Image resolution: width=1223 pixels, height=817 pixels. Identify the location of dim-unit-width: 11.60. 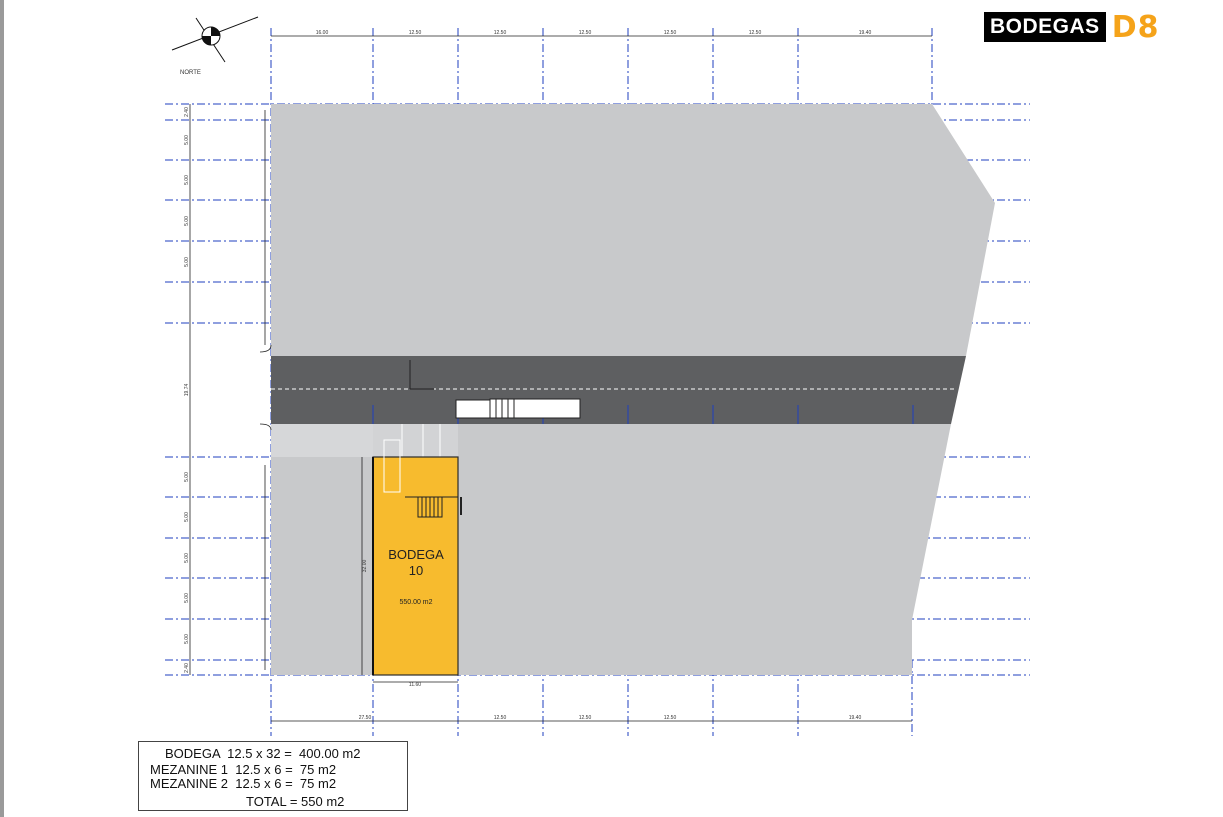
(415, 685).